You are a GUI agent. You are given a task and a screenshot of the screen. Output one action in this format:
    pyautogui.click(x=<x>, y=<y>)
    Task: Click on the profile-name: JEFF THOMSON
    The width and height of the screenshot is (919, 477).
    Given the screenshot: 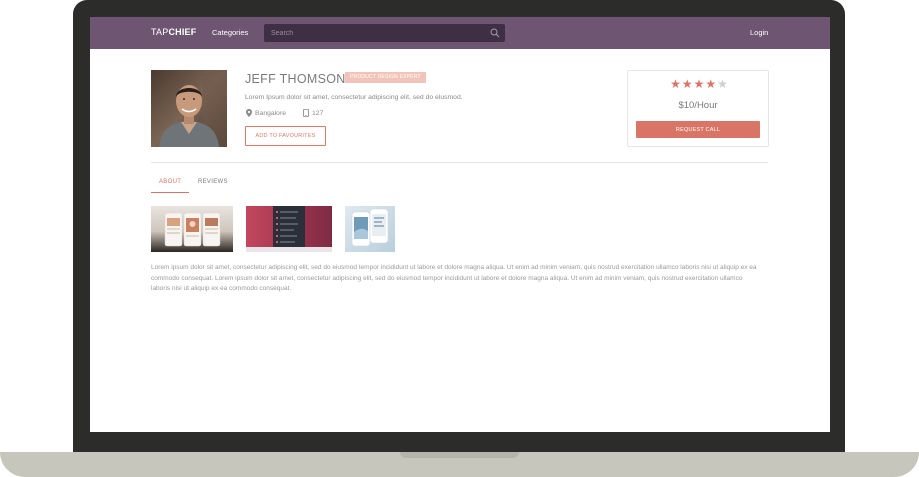 What is the action you would take?
    pyautogui.click(x=295, y=79)
    